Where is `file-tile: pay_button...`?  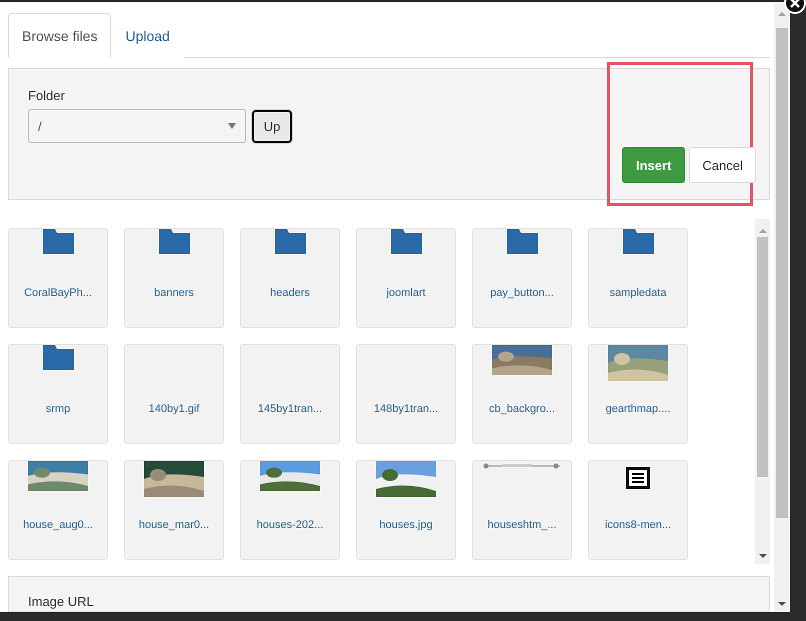
file-tile: pay_button... is located at coordinates (522, 278).